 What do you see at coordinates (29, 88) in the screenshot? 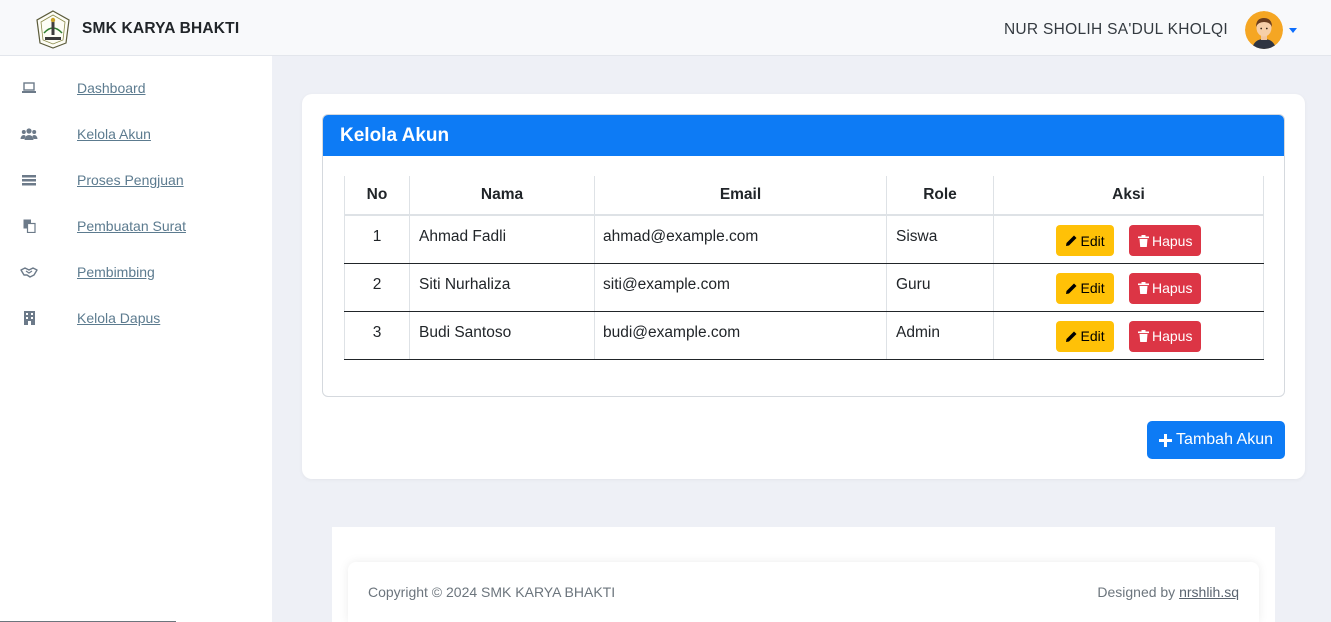
I see `laptop-icon` at bounding box center [29, 88].